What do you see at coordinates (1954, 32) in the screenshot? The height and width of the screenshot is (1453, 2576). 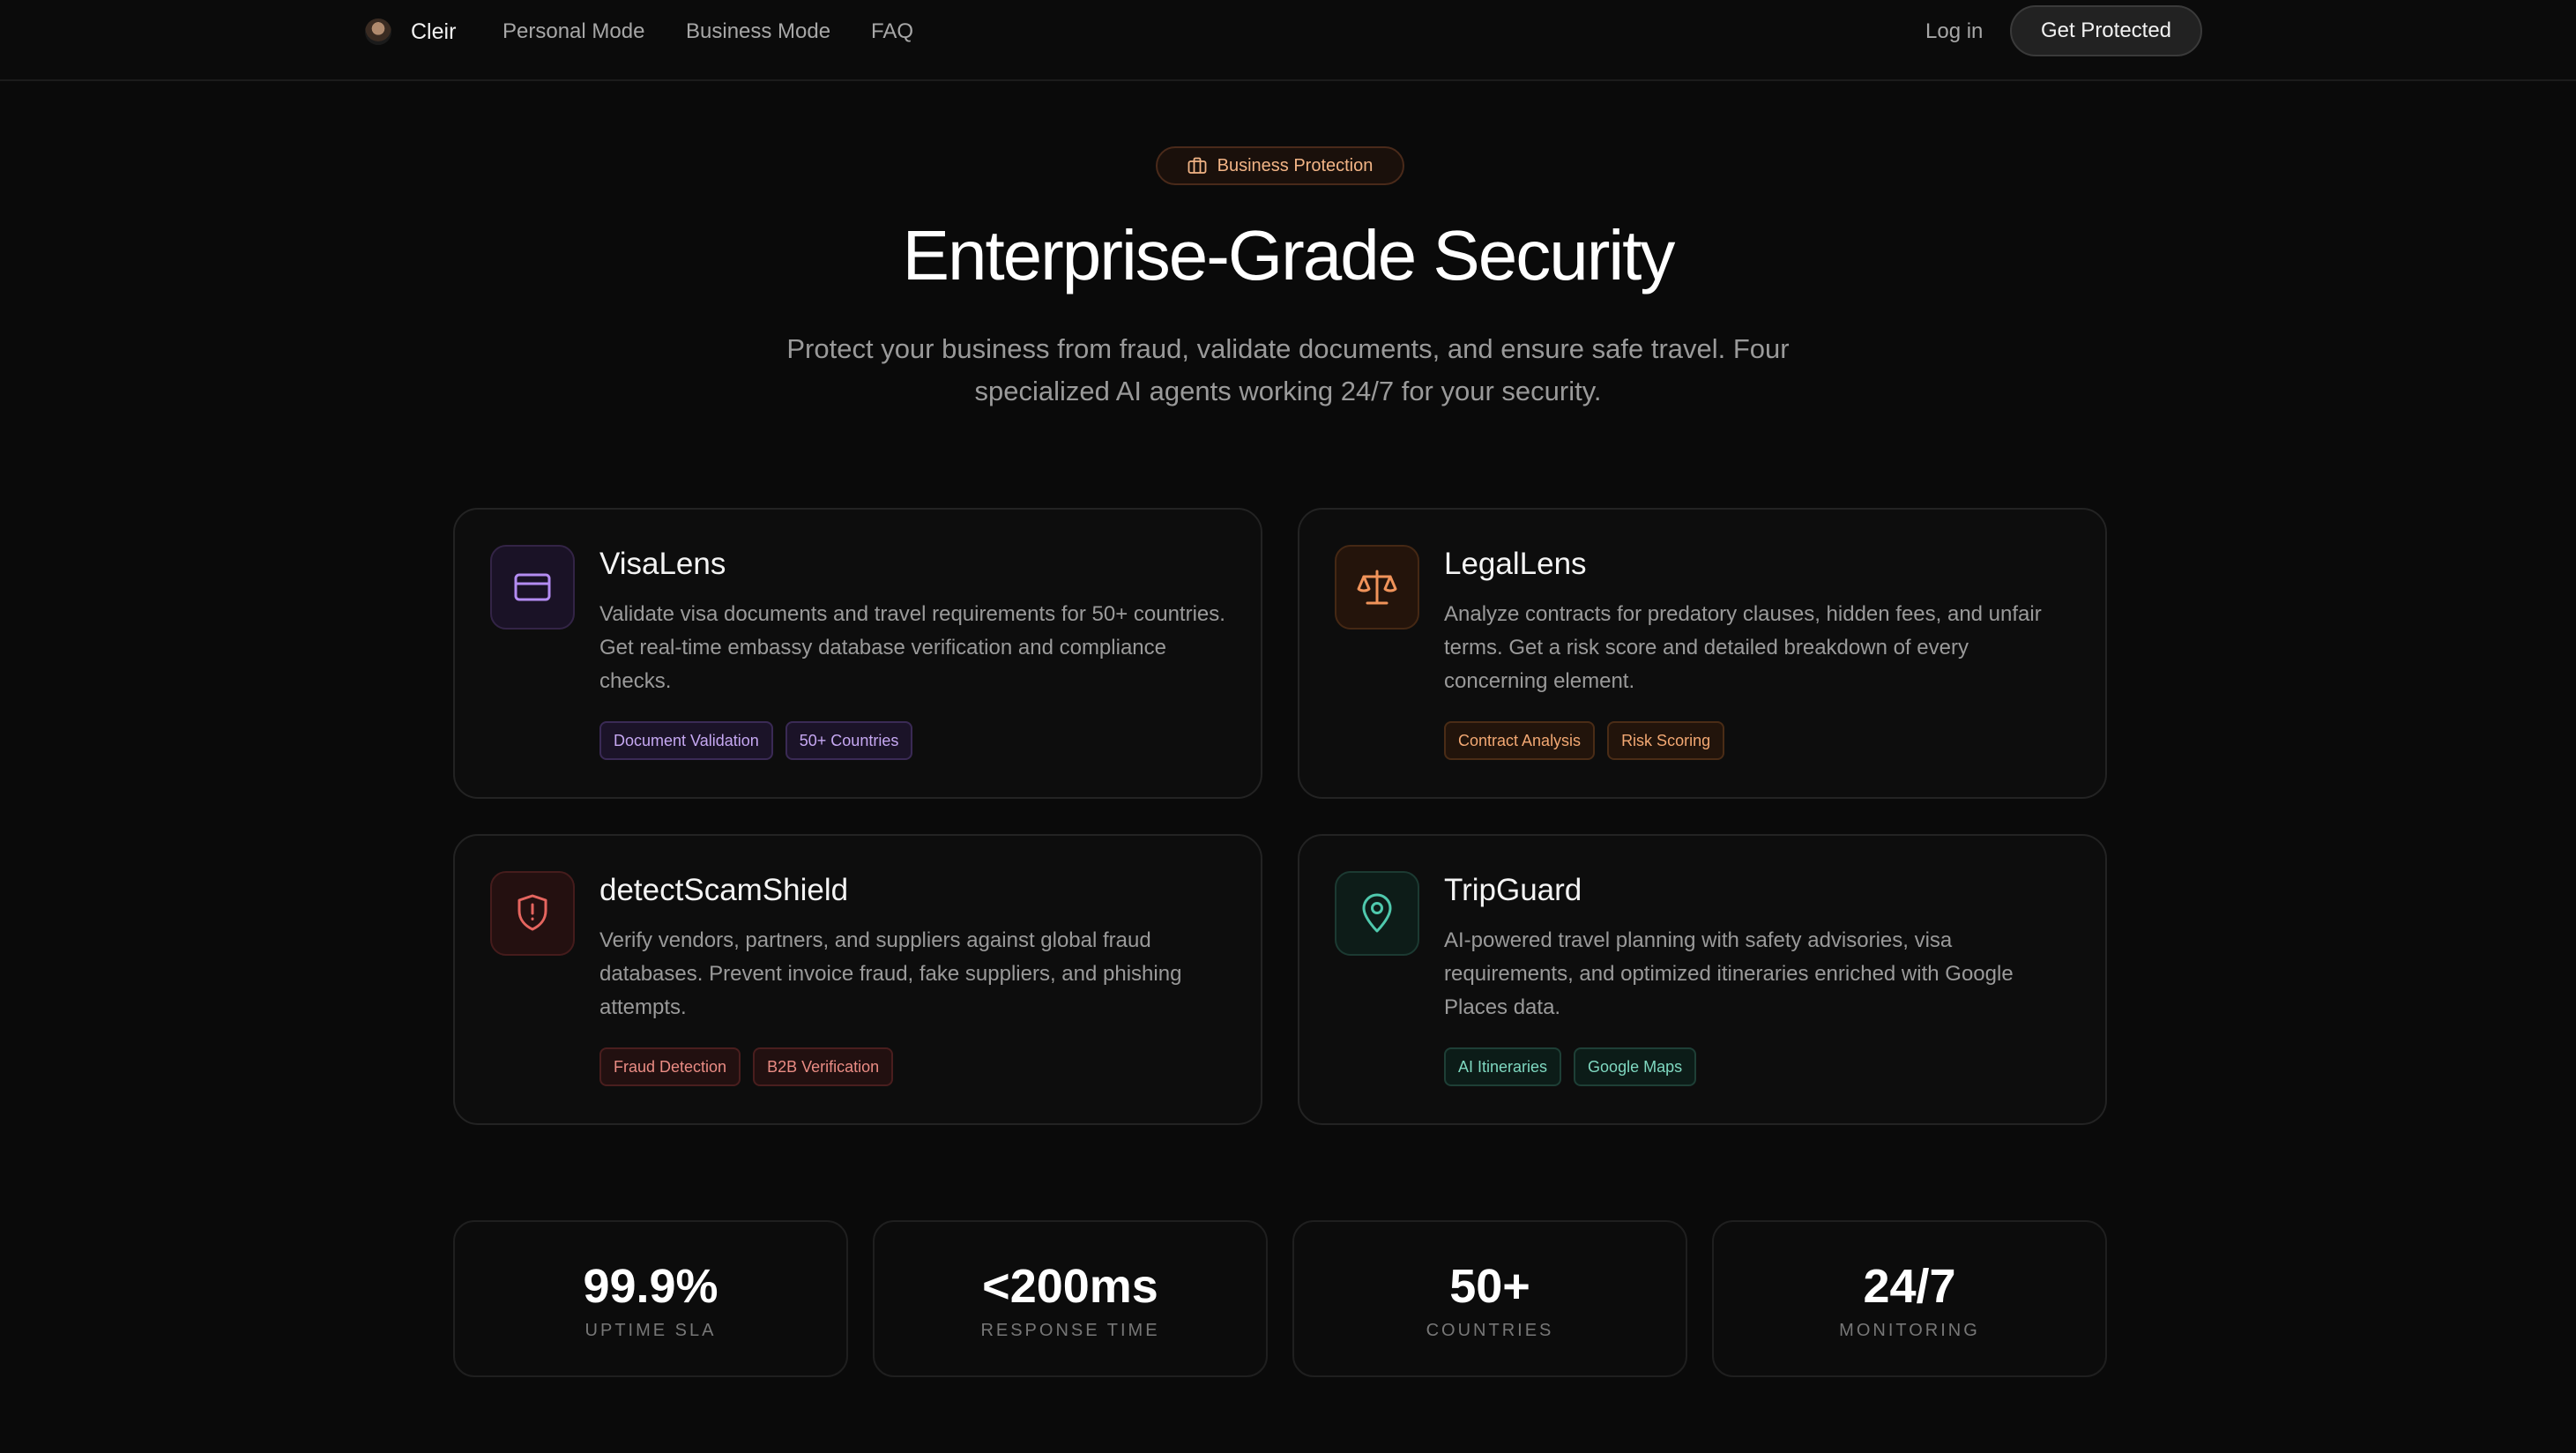 I see `login-link: Log in` at bounding box center [1954, 32].